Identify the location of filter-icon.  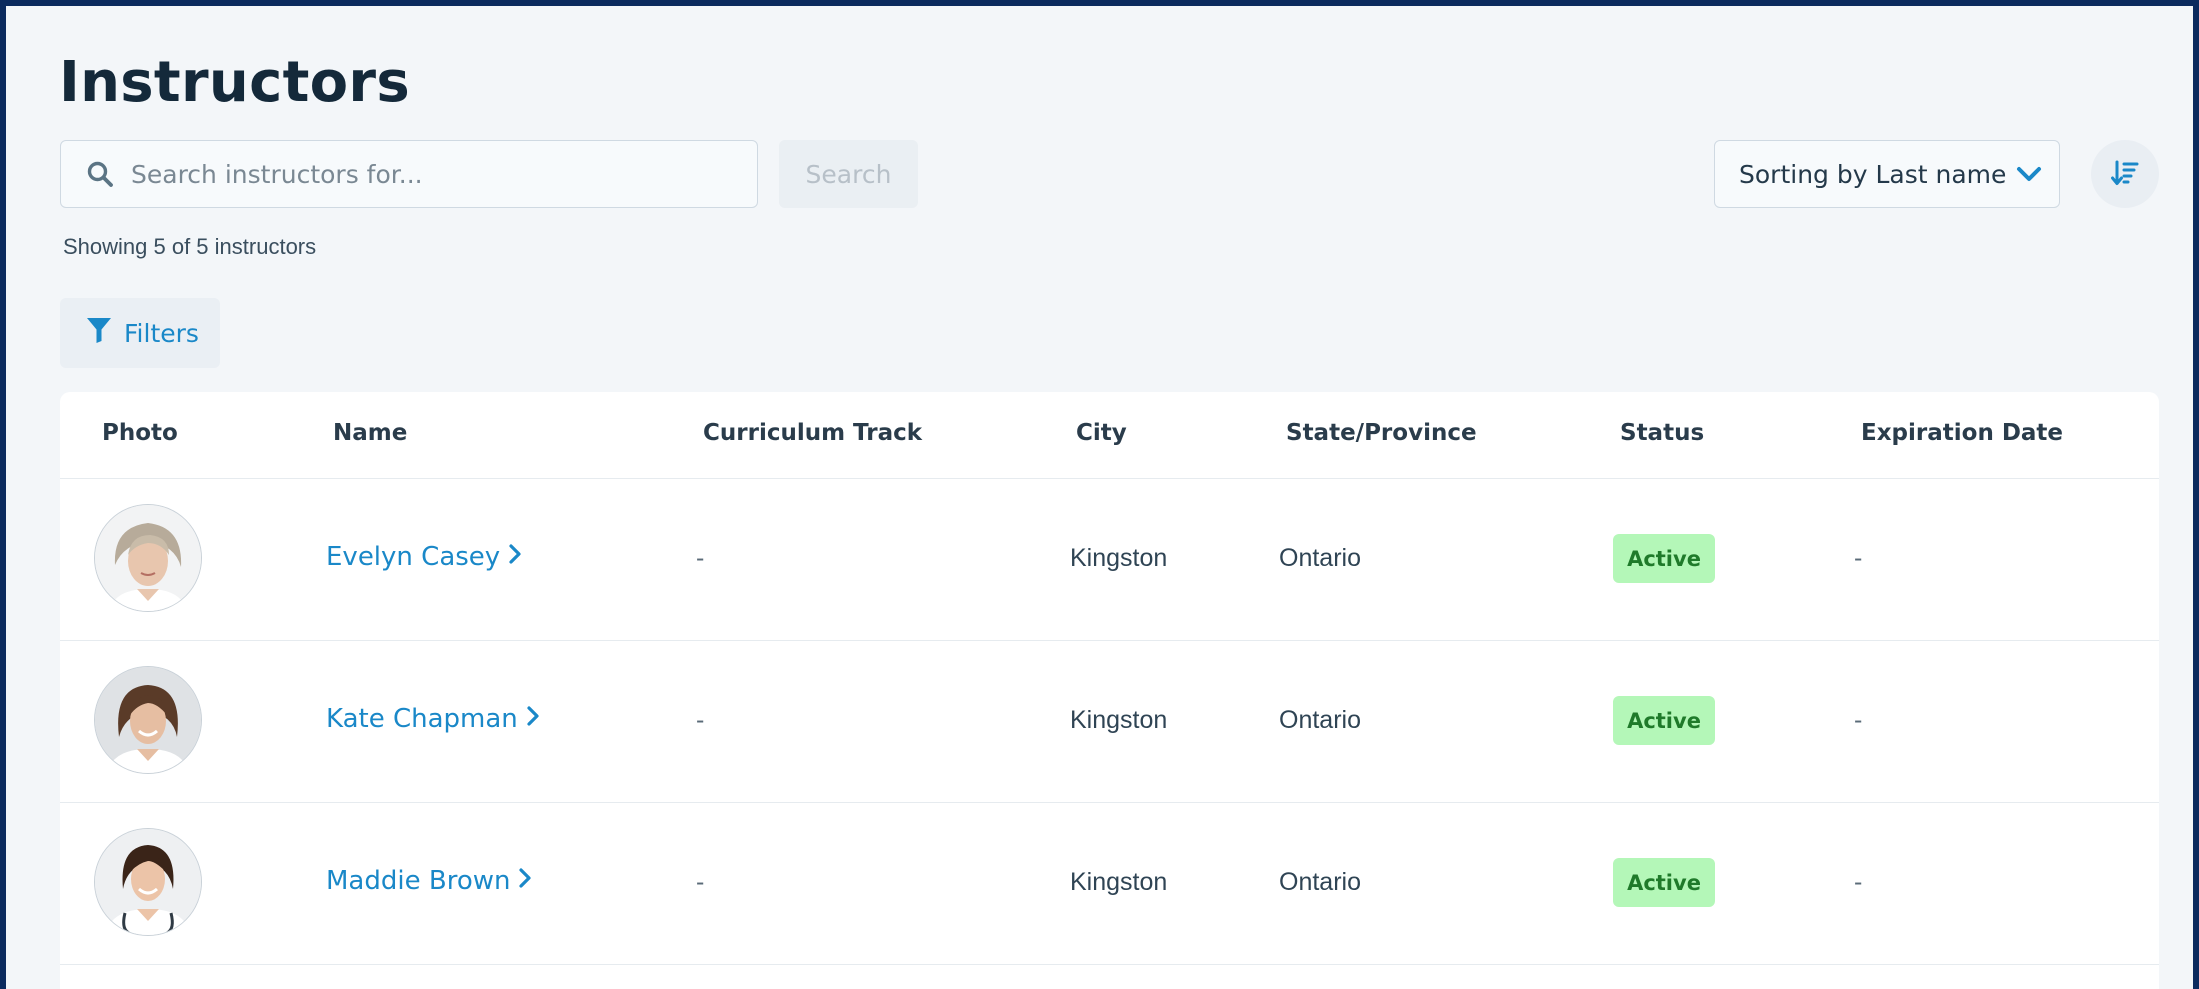
(99, 333).